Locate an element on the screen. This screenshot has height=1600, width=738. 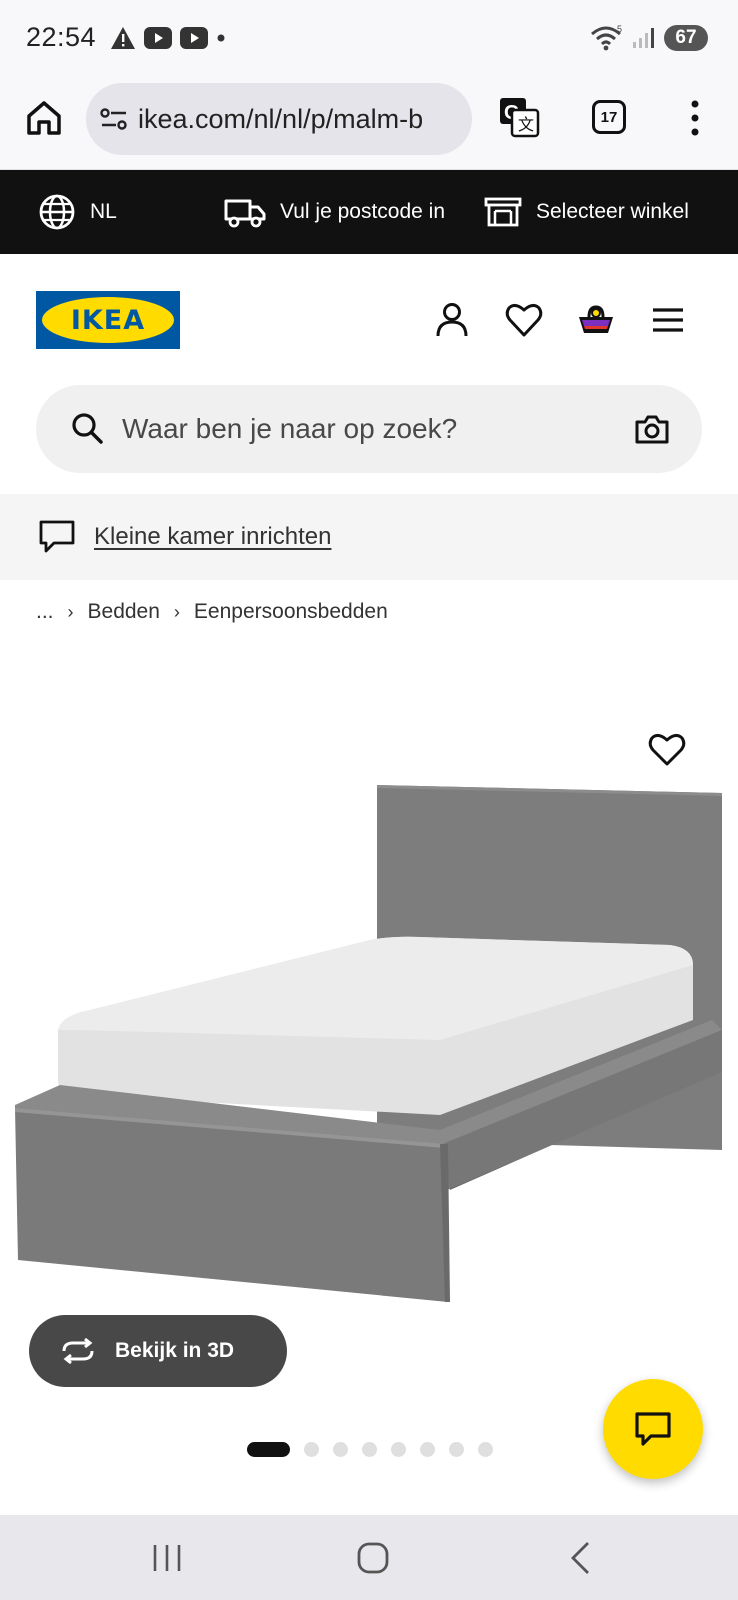
tab-switcher-button: 17 is located at coordinates (609, 117).